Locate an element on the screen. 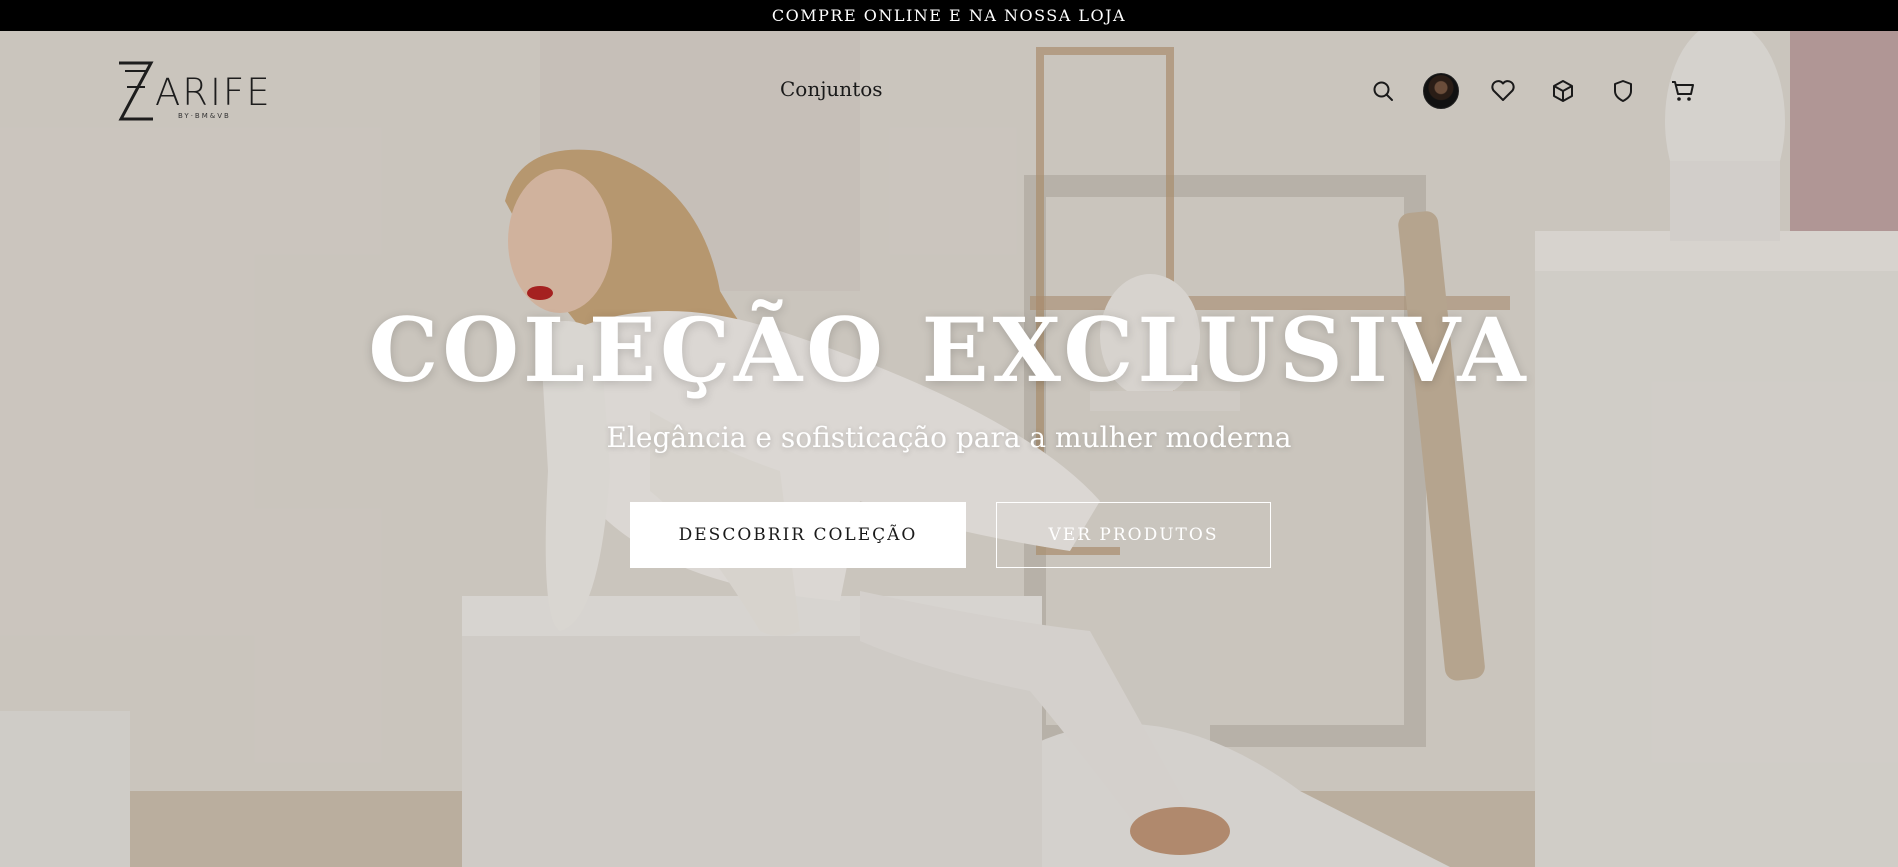 This screenshot has height=867, width=1898. brand-tagline: BY·BM&VB is located at coordinates (204, 116).